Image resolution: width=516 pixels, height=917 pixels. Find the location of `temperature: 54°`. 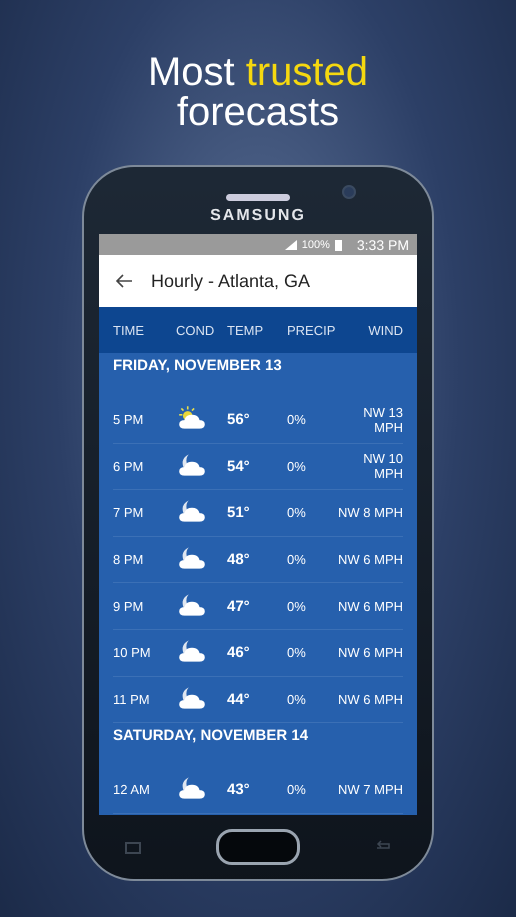

temperature: 54° is located at coordinates (239, 466).